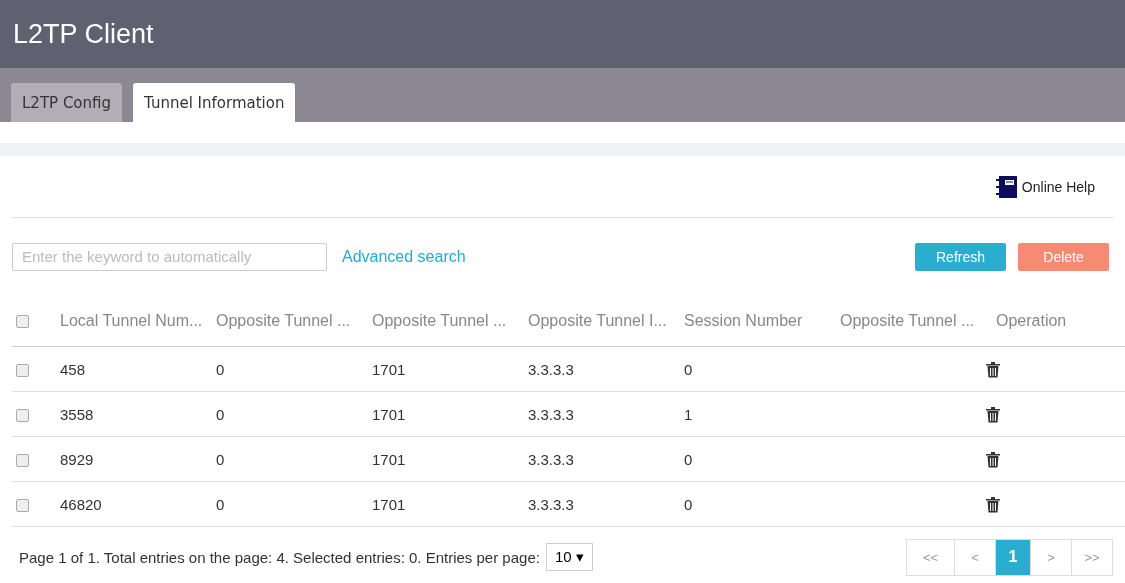 This screenshot has width=1125, height=583. Describe the element at coordinates (960, 256) in the screenshot. I see `refresh-button: Refresh` at that location.